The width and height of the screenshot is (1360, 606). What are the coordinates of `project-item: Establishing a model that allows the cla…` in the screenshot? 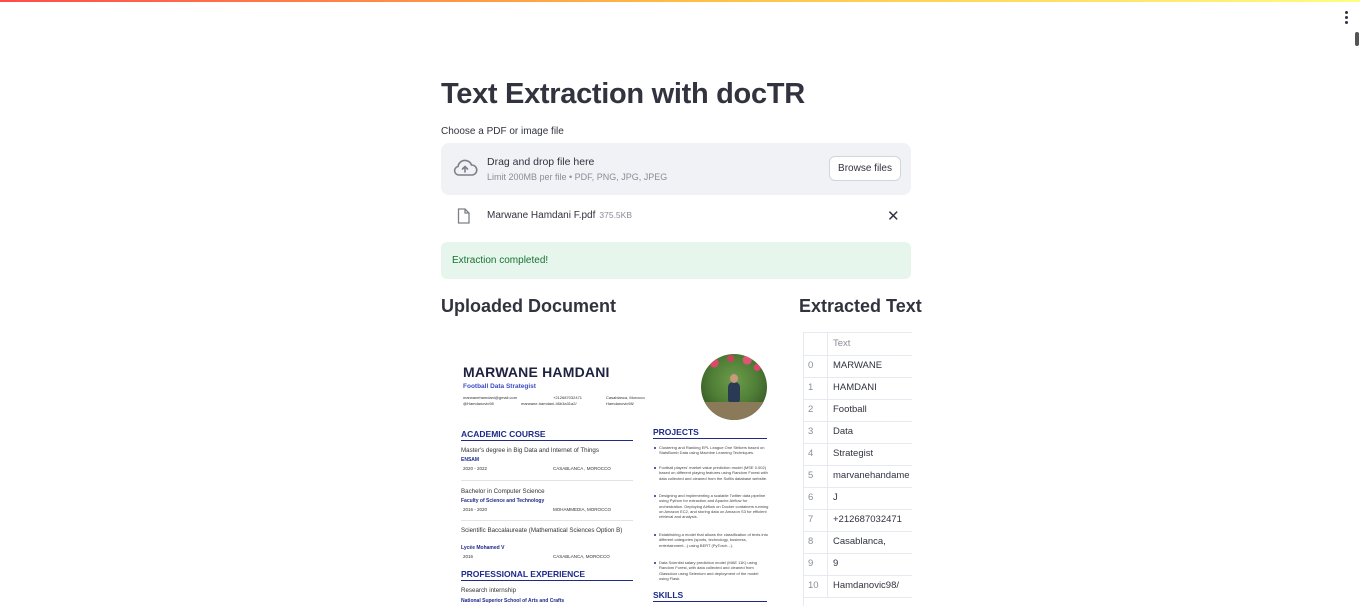 It's located at (713, 540).